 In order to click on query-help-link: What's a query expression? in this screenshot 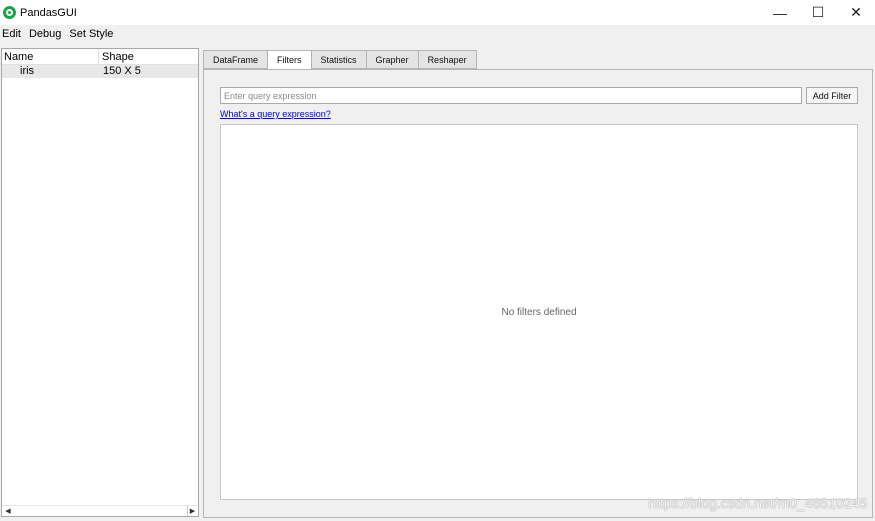, I will do `click(275, 114)`.